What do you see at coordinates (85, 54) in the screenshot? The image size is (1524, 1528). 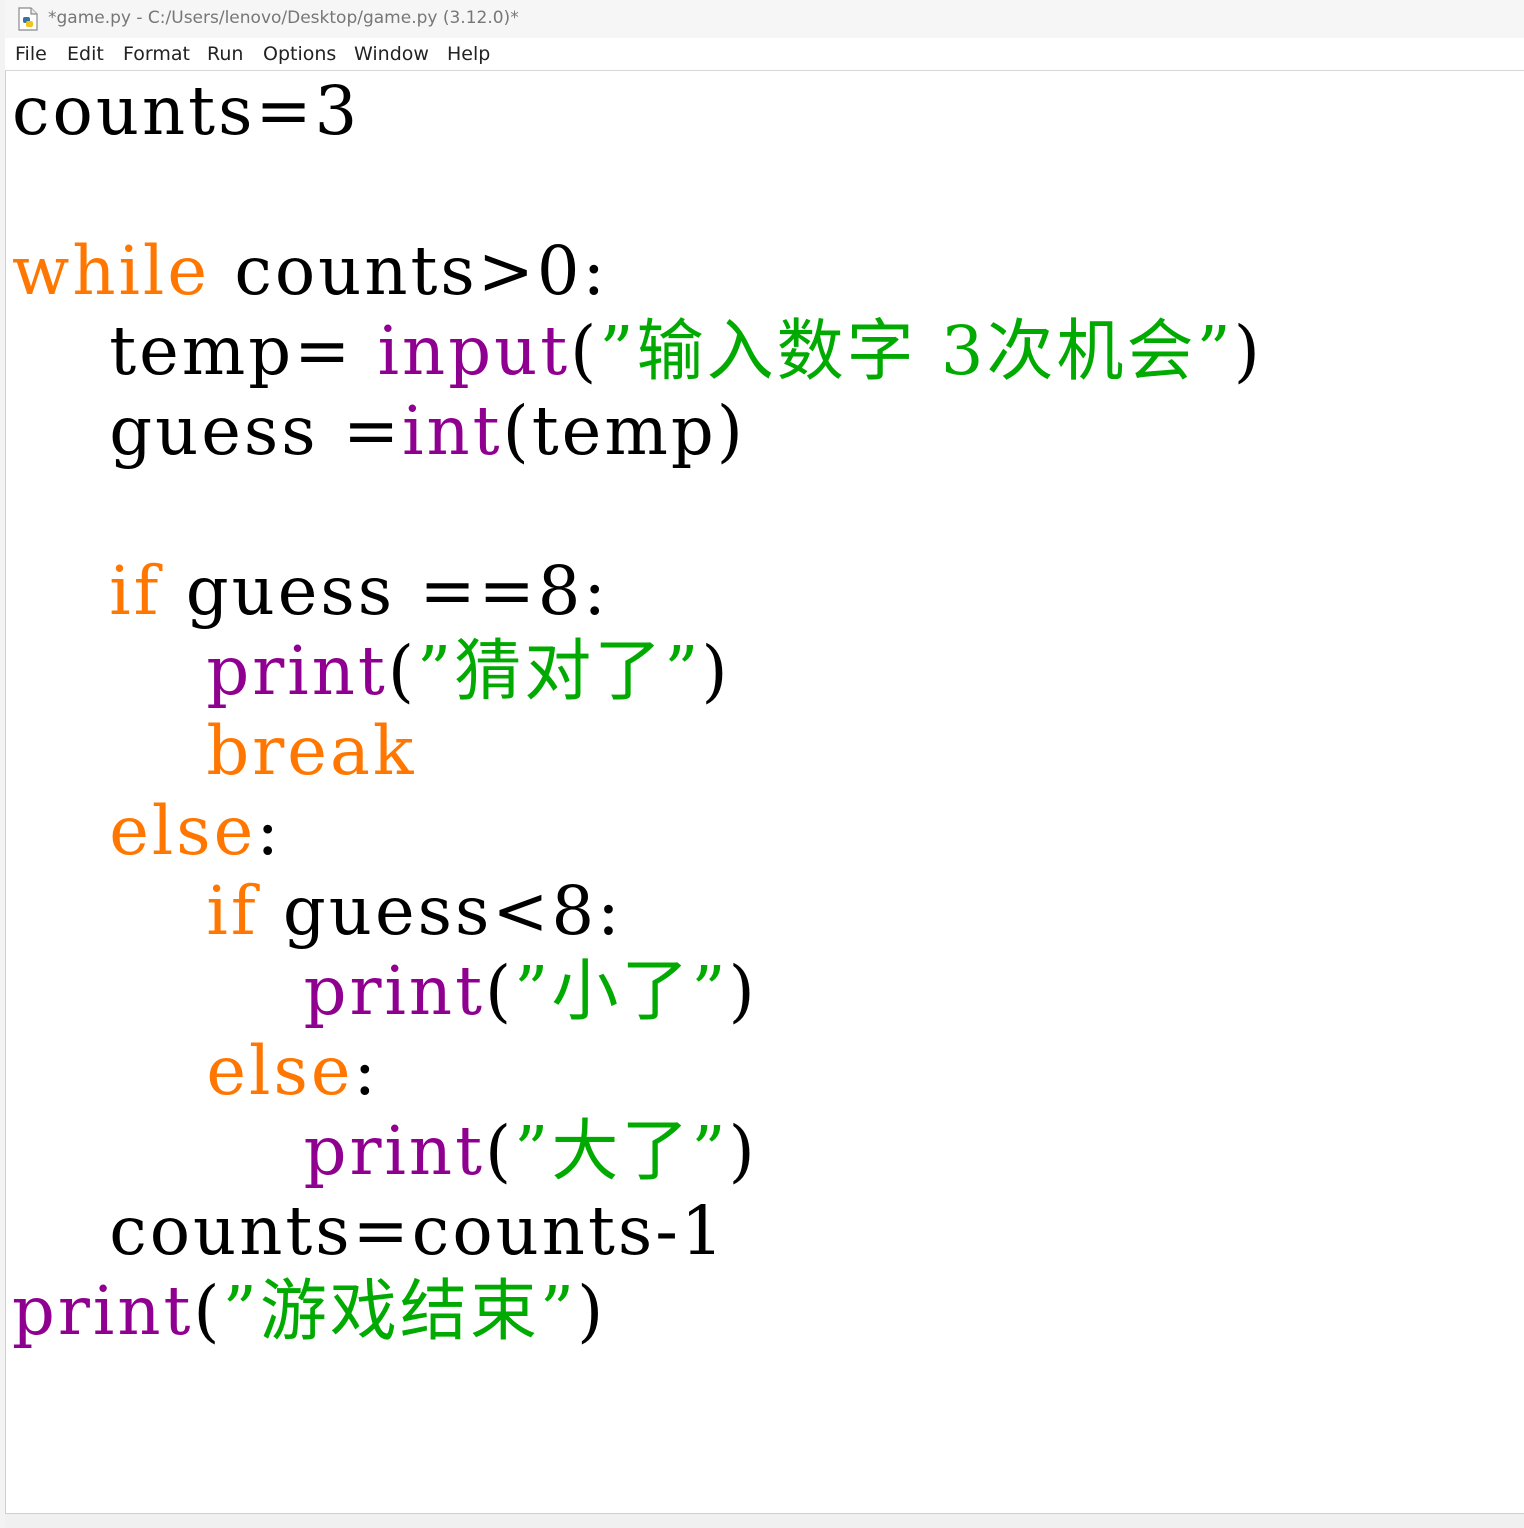 I see `menu-edit: Edit` at bounding box center [85, 54].